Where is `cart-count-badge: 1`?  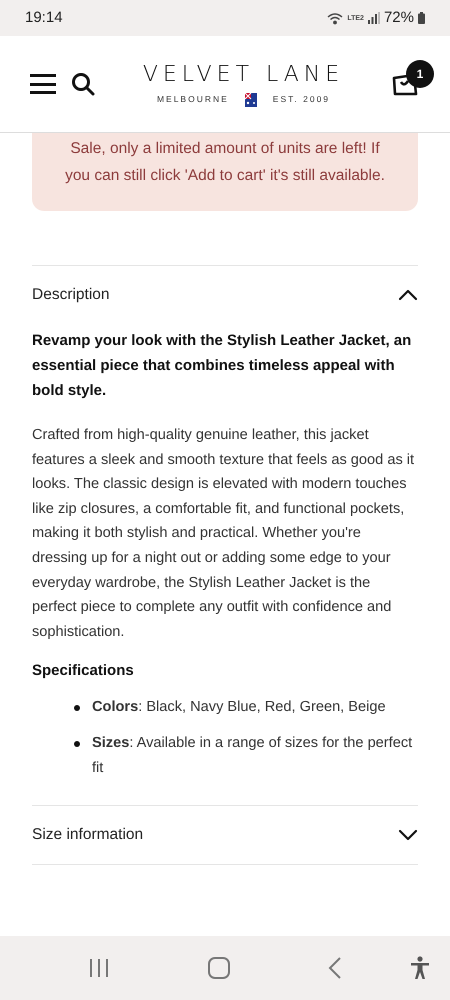
cart-count-badge: 1 is located at coordinates (420, 74).